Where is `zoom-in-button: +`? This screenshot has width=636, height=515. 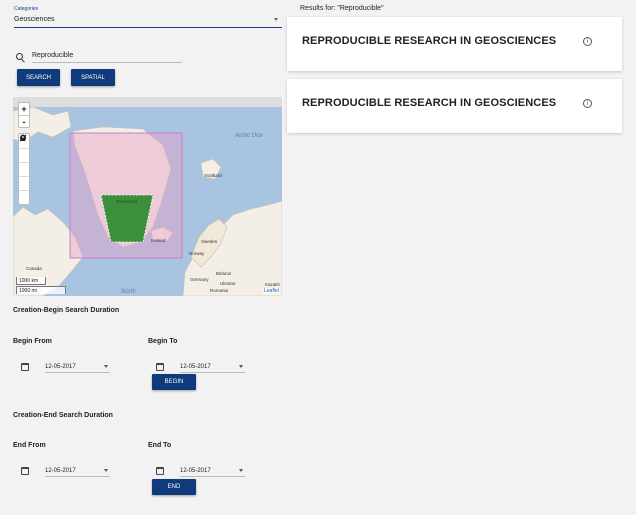
zoom-in-button: + is located at coordinates (24, 109).